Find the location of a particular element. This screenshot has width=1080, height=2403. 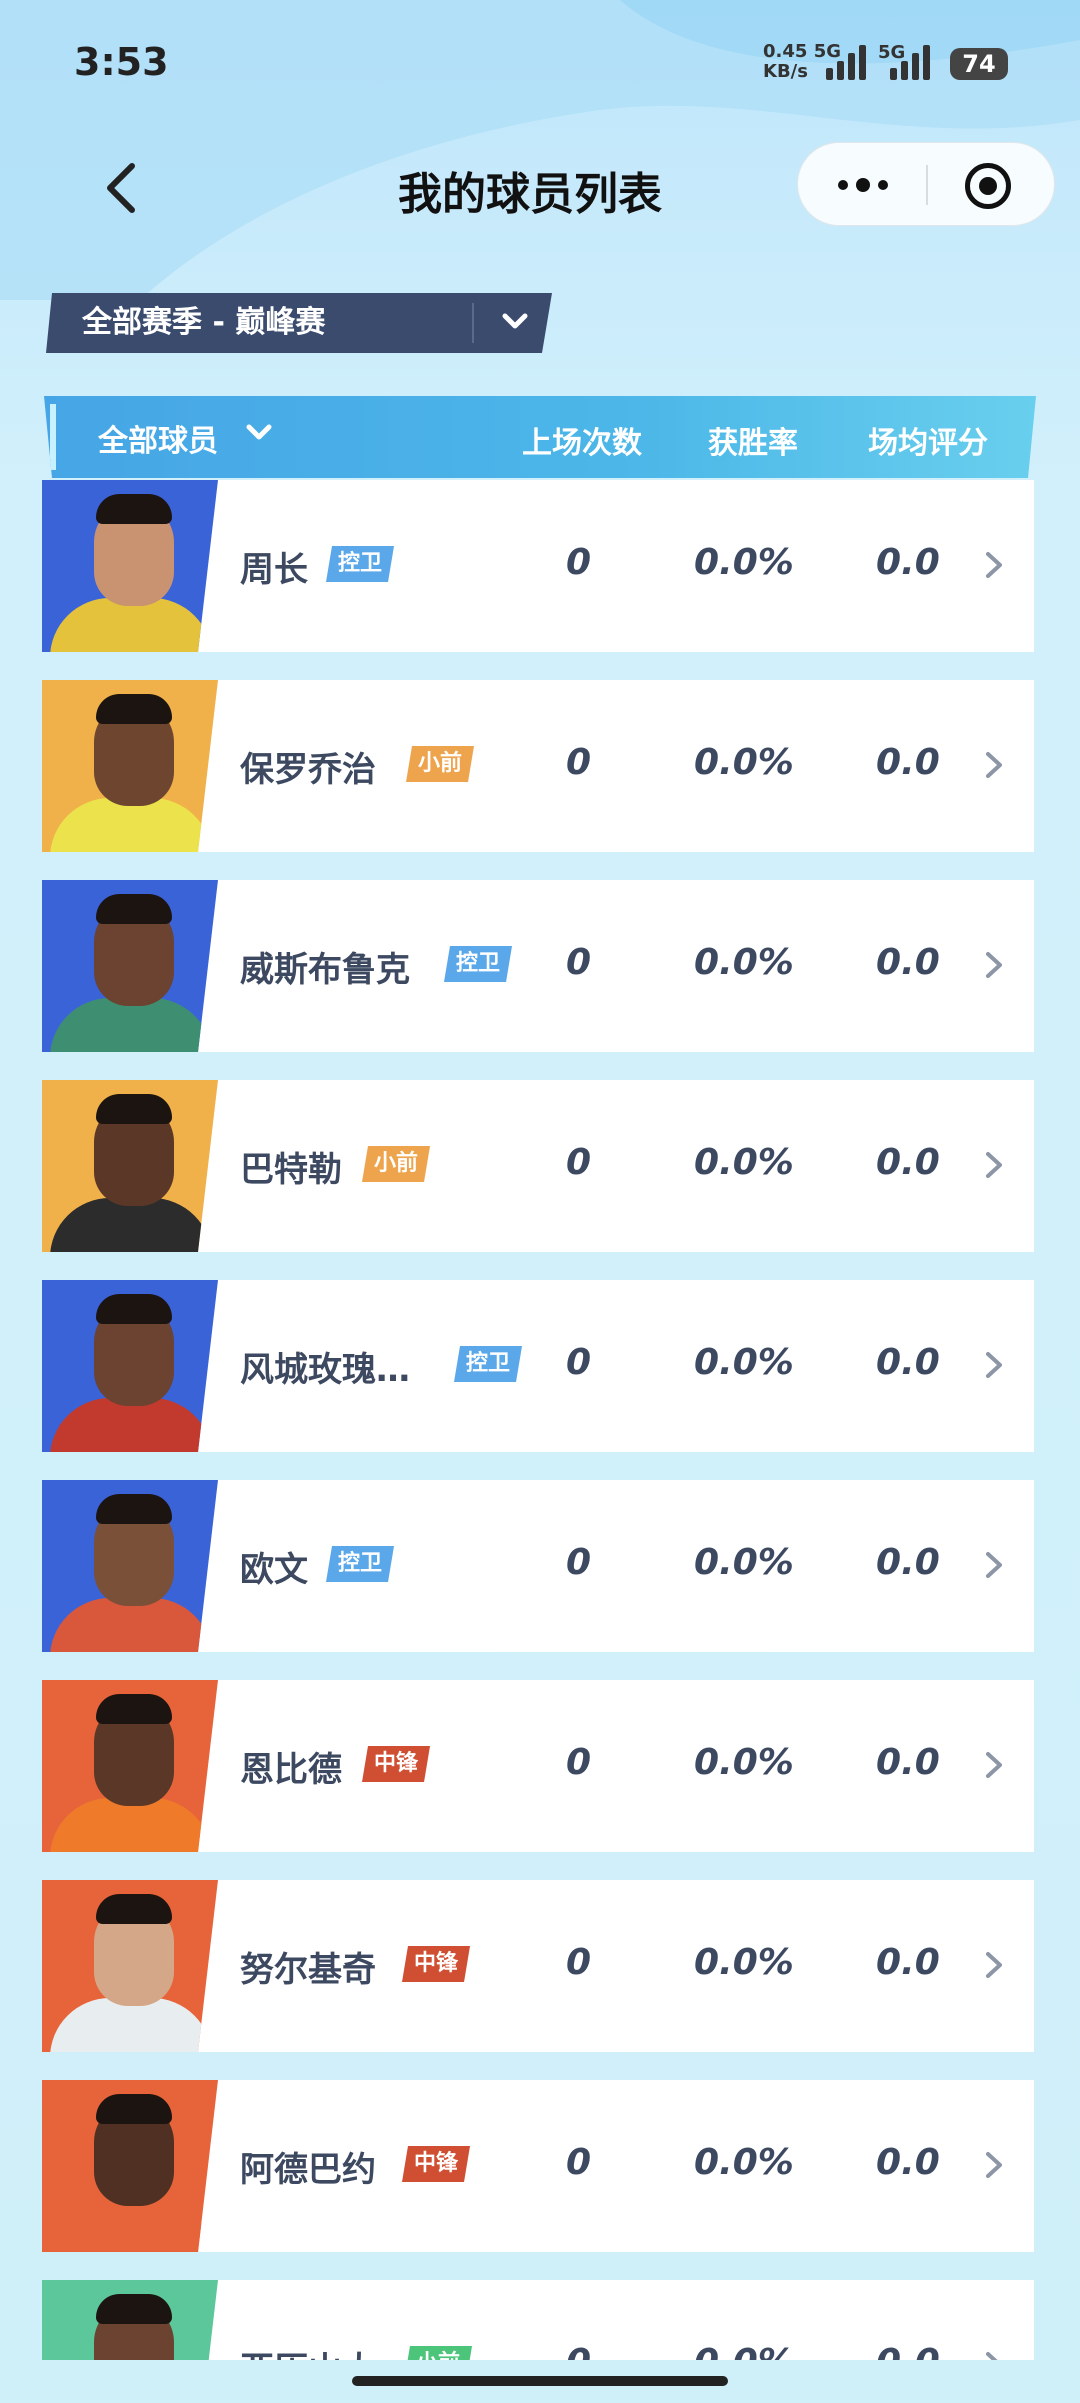

back-button is located at coordinates (126, 188).